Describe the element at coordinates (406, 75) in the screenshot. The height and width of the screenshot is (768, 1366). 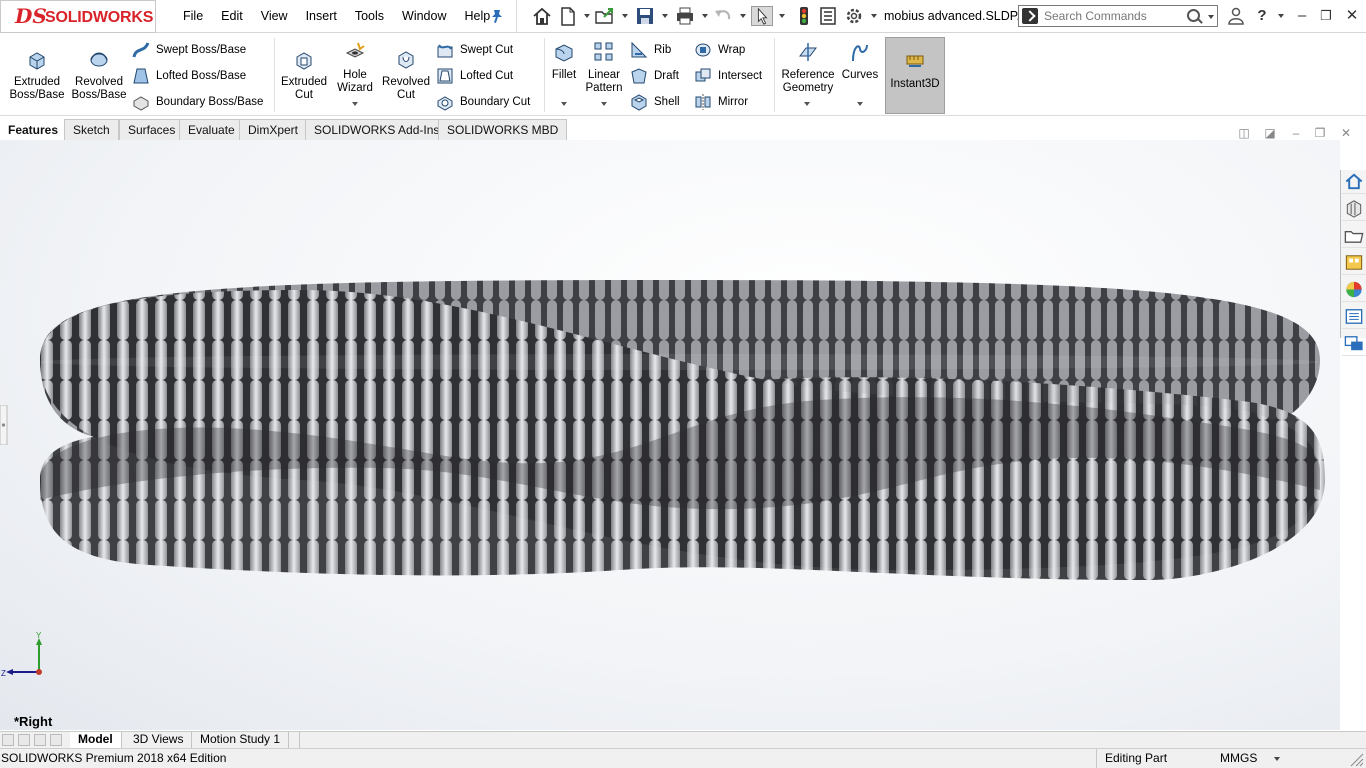
I see `revolved-cut-button: Revolved Cut` at that location.